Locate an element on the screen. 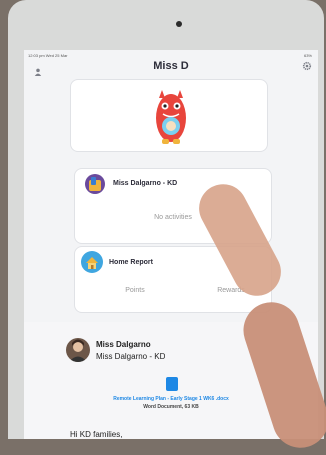 The width and height of the screenshot is (326, 455). author-name: Miss Dalgarno is located at coordinates (123, 344).